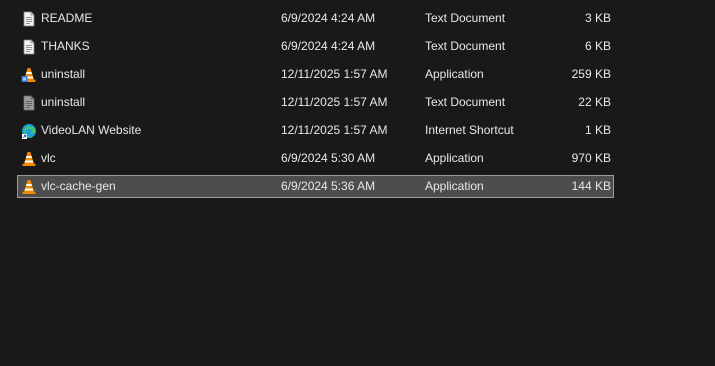 The height and width of the screenshot is (366, 715). What do you see at coordinates (328, 158) in the screenshot?
I see `file-date-modified: 6/9/2024 5:30 AM` at bounding box center [328, 158].